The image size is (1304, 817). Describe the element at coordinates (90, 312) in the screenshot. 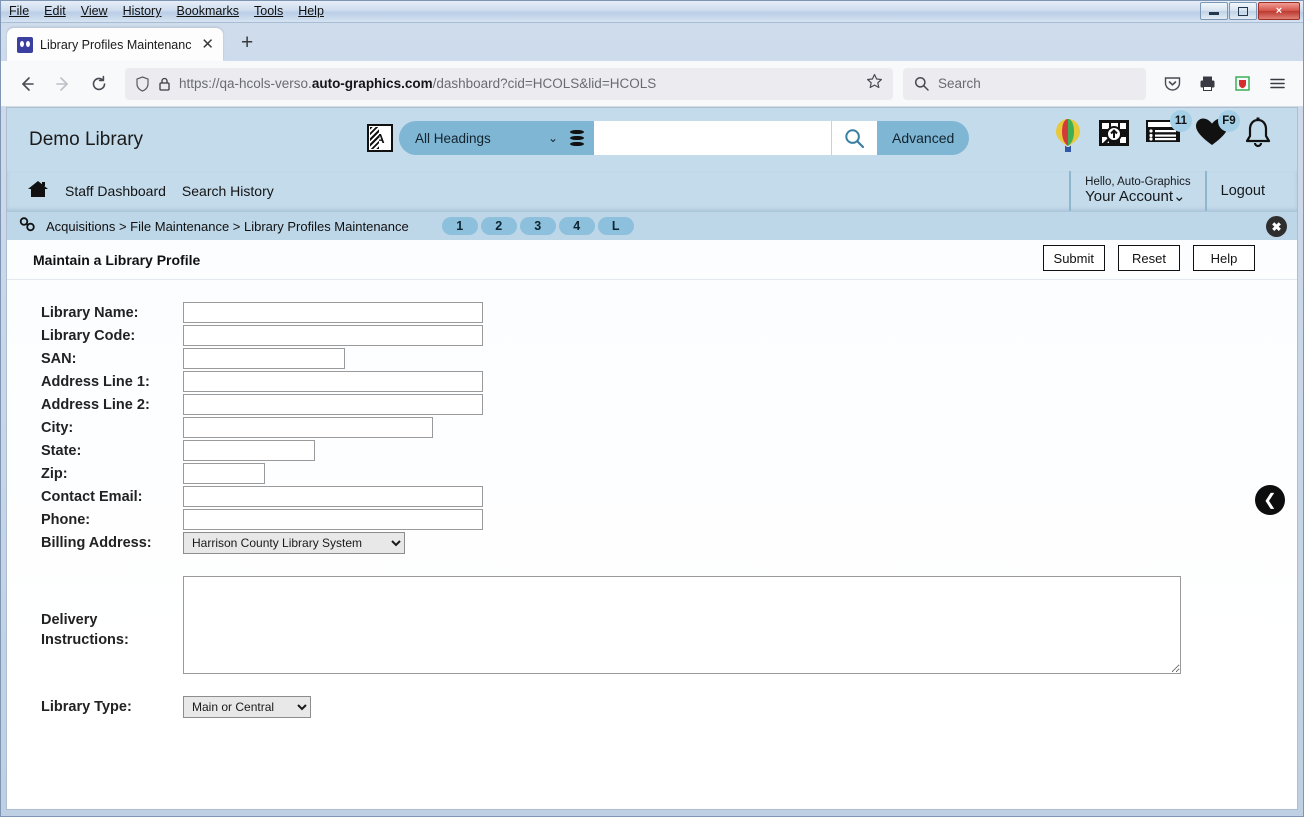

I see `library-name-label: Library Name:` at that location.